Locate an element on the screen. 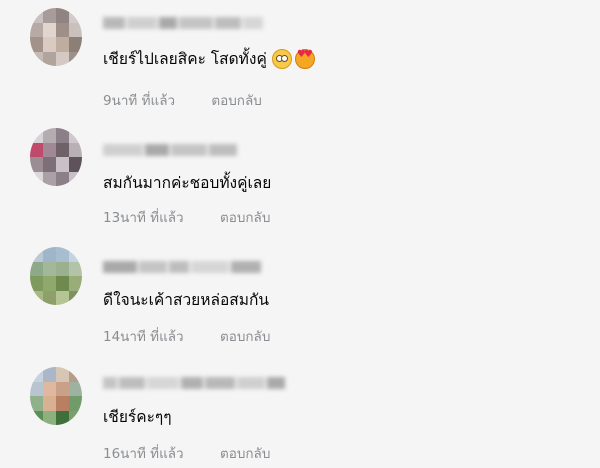  comment-timestamp: 14นาที ที่แล้ว is located at coordinates (143, 337).